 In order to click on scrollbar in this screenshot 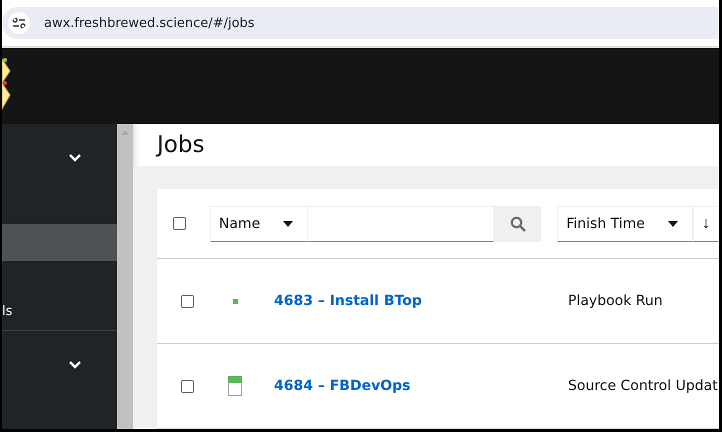, I will do `click(125, 276)`.